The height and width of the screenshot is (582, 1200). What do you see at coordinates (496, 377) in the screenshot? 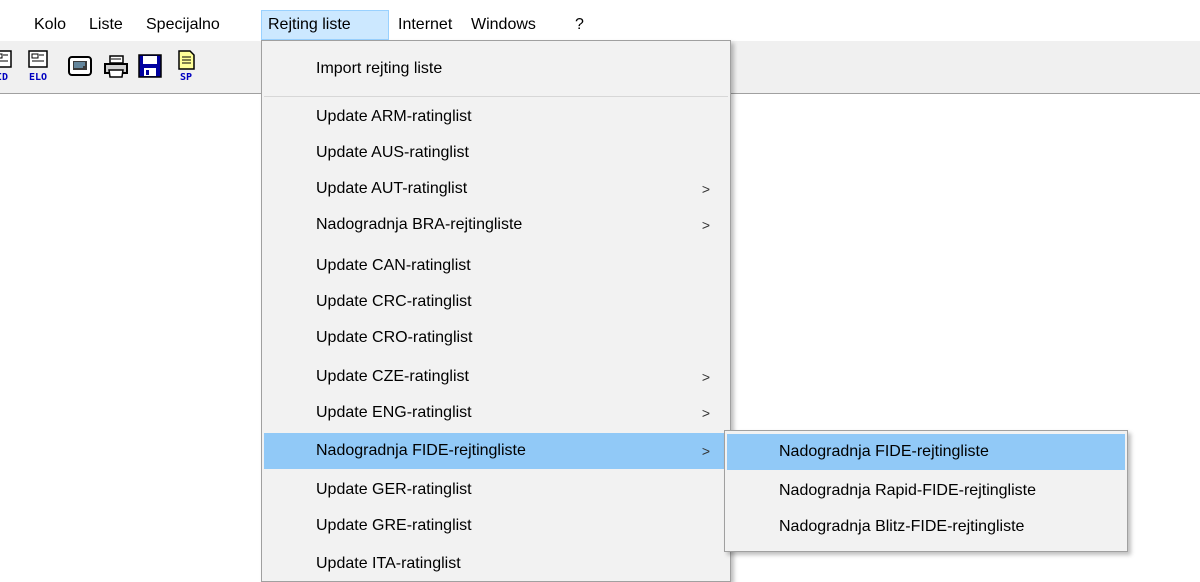
I see `menu-item-update-cze: Update CZE-ratinglist >` at bounding box center [496, 377].